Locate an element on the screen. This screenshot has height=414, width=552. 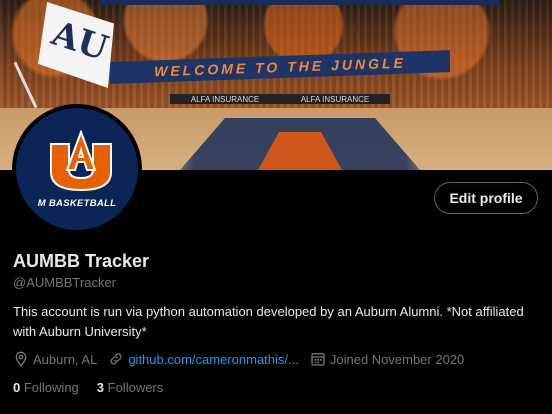
auburn-logo-icon is located at coordinates (81, 161).